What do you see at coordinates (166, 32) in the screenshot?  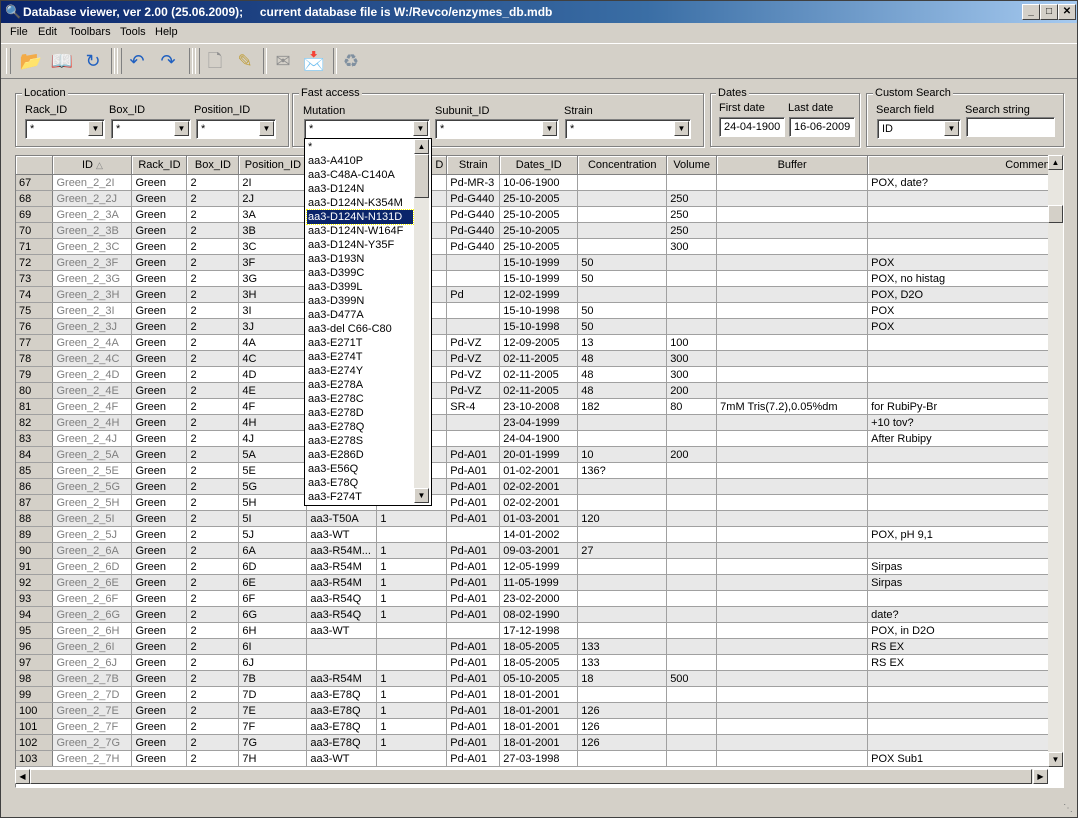 I see `menu-help: Help` at bounding box center [166, 32].